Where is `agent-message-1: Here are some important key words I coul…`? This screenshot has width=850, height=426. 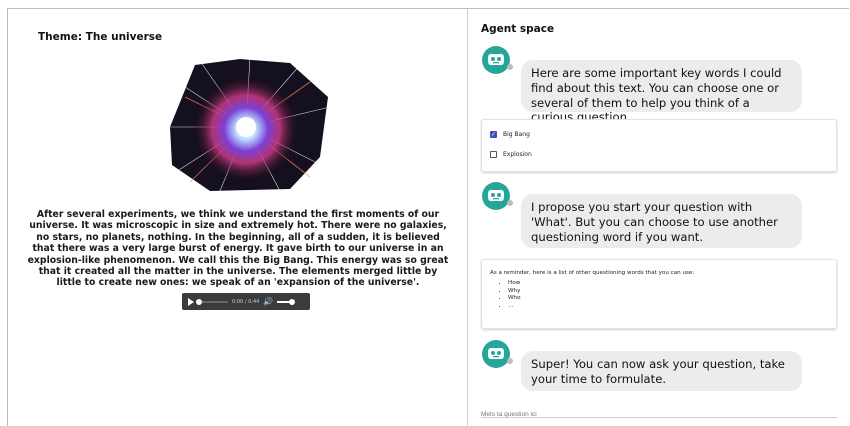
agent-message-1: Here are some important key words I coul… is located at coordinates (661, 92).